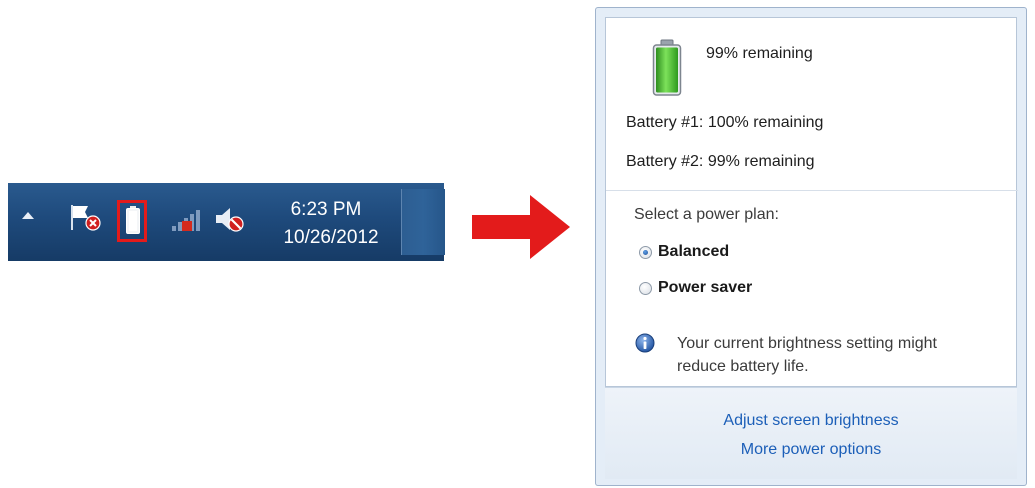  Describe the element at coordinates (706, 214) in the screenshot. I see `power-plan-heading: Select a power plan:` at that location.